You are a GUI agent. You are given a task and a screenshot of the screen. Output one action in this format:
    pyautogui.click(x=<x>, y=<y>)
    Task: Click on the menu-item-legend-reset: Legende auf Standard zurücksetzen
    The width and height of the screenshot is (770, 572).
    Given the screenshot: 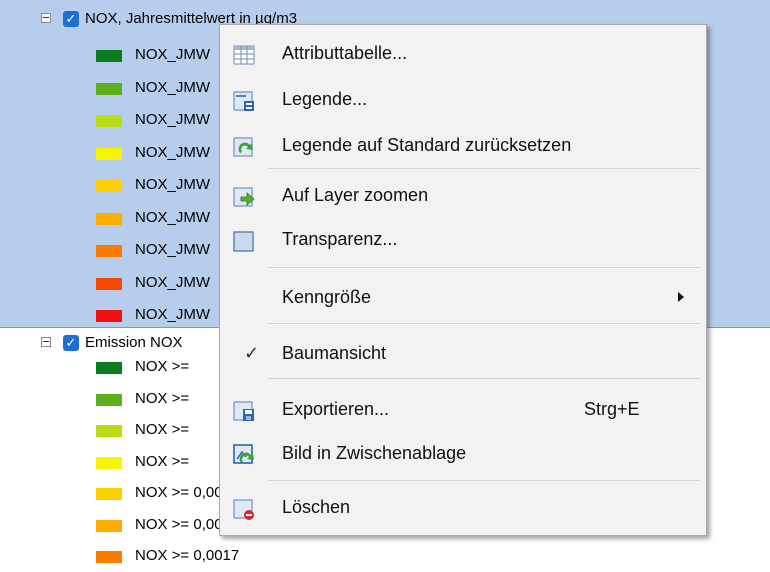 What is the action you would take?
    pyautogui.click(x=463, y=145)
    